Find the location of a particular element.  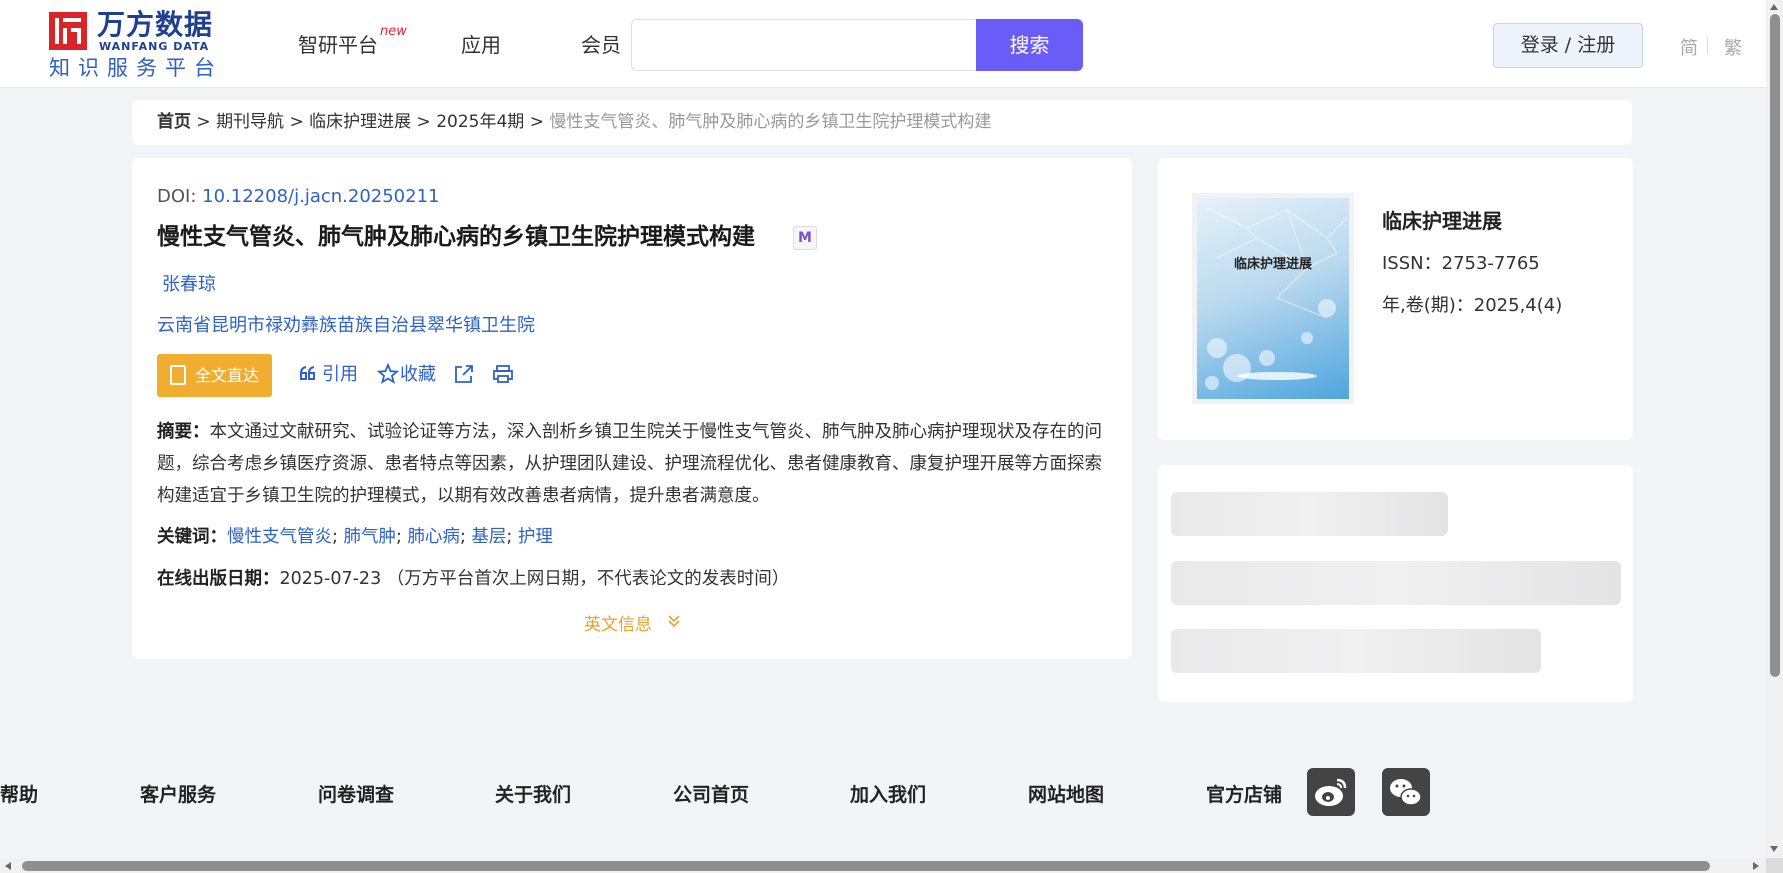

fulltext-button: 全文直达 is located at coordinates (214, 375).